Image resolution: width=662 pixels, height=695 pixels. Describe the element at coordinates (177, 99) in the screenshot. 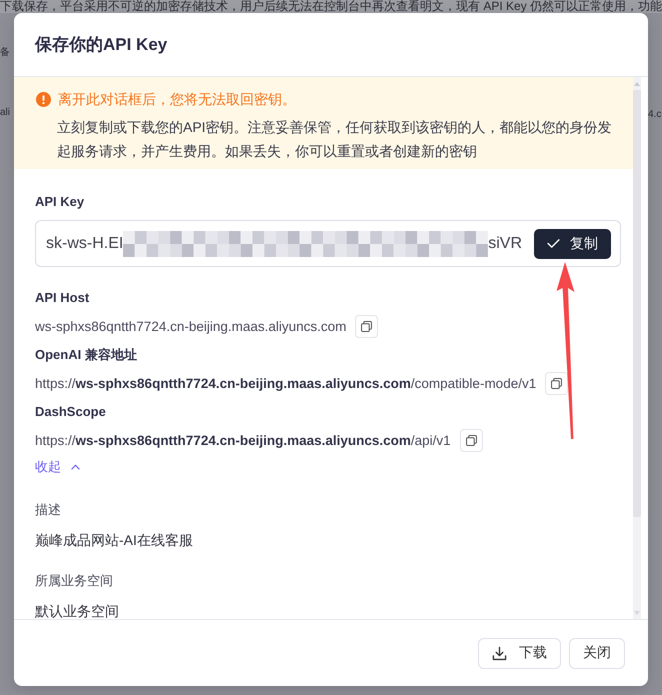

I see `alert-title: 离开此对话框后，您将无法取回密钥。` at that location.